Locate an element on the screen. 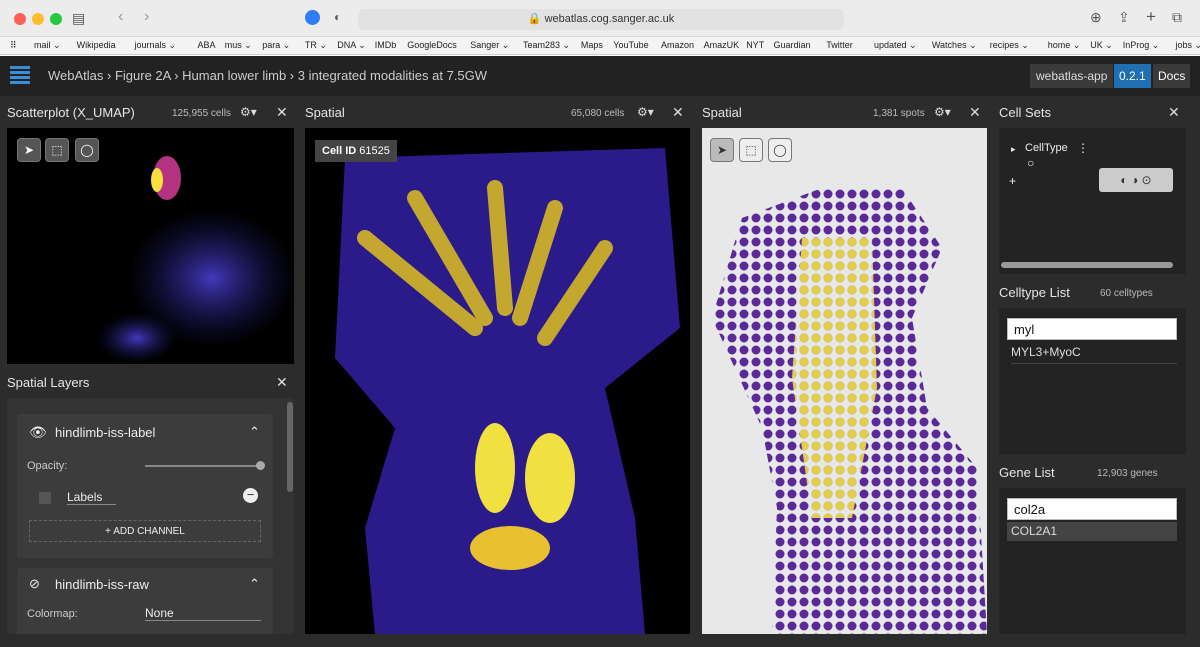 This screenshot has width=1200, height=647. celltype-node: CellType is located at coordinates (1046, 148).